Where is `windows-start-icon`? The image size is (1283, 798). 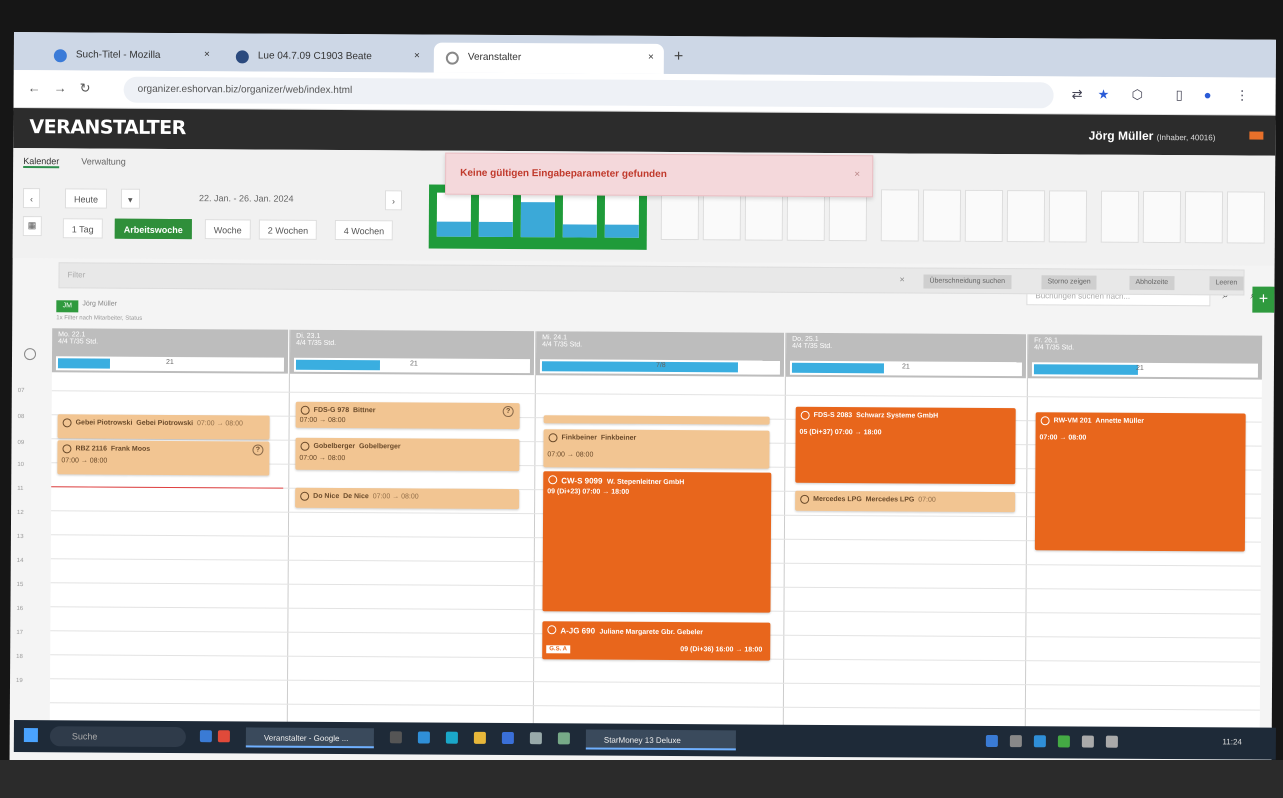
windows-start-icon is located at coordinates (30, 735).